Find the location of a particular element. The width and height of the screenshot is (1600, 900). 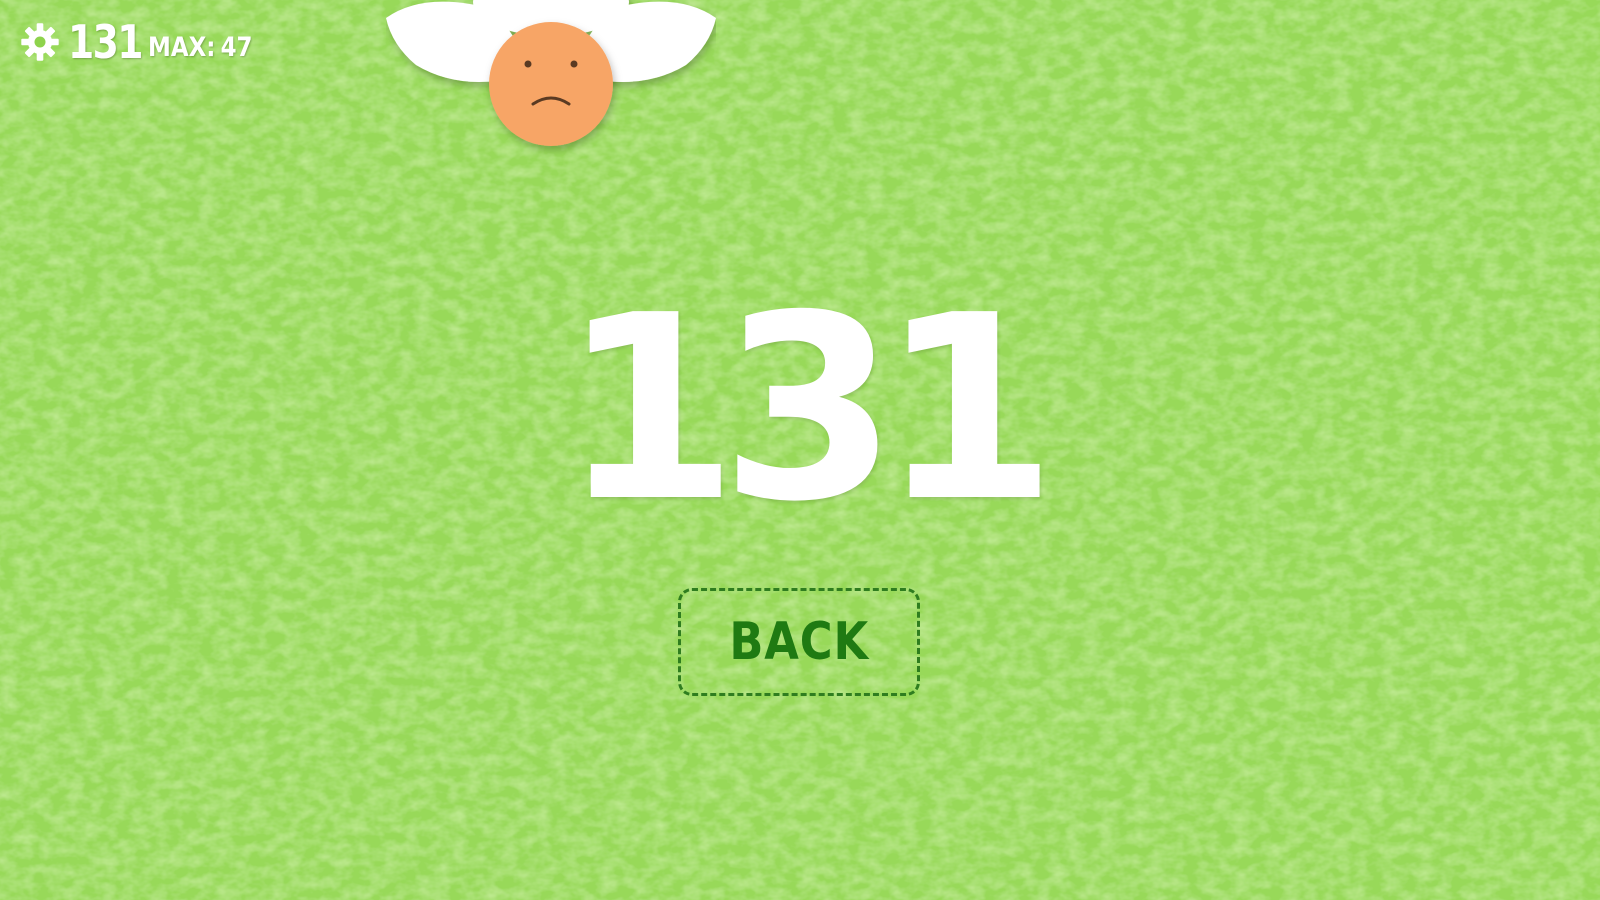

back-button: BACK is located at coordinates (799, 642).